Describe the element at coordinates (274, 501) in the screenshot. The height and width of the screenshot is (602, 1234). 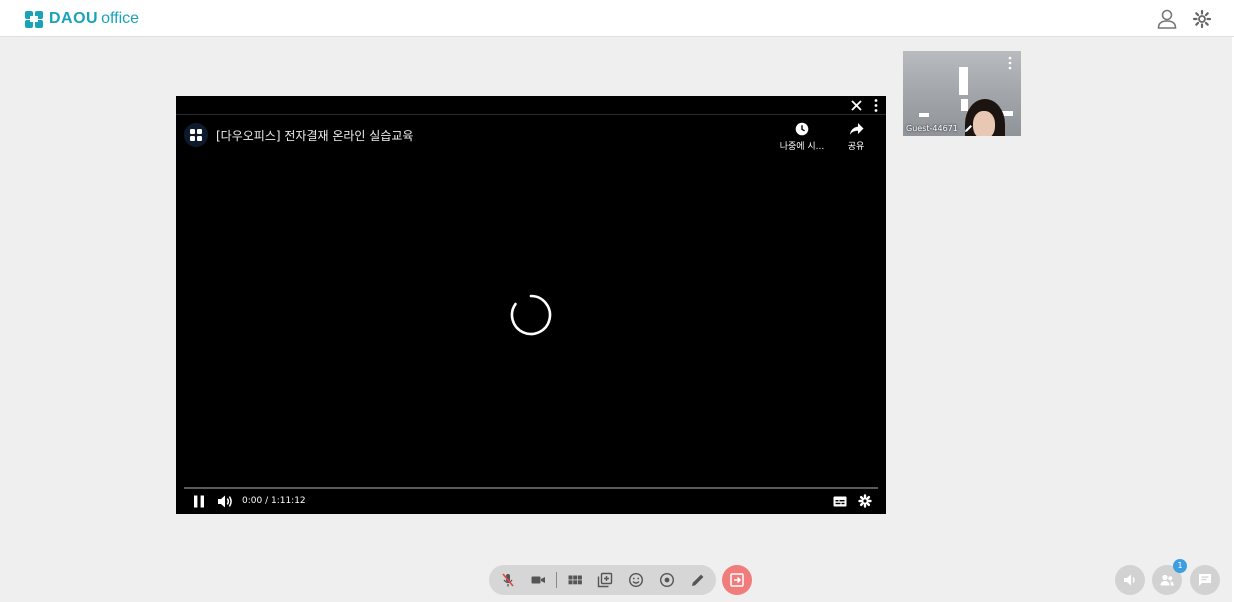
I see `time-display: 0:00 / 1:11:12` at that location.